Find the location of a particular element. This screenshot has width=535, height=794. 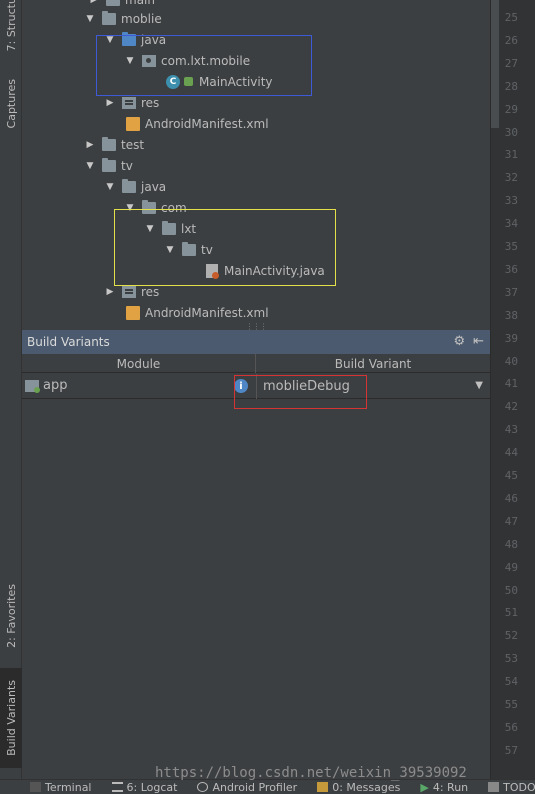

line-number: 47 is located at coordinates (511, 521).